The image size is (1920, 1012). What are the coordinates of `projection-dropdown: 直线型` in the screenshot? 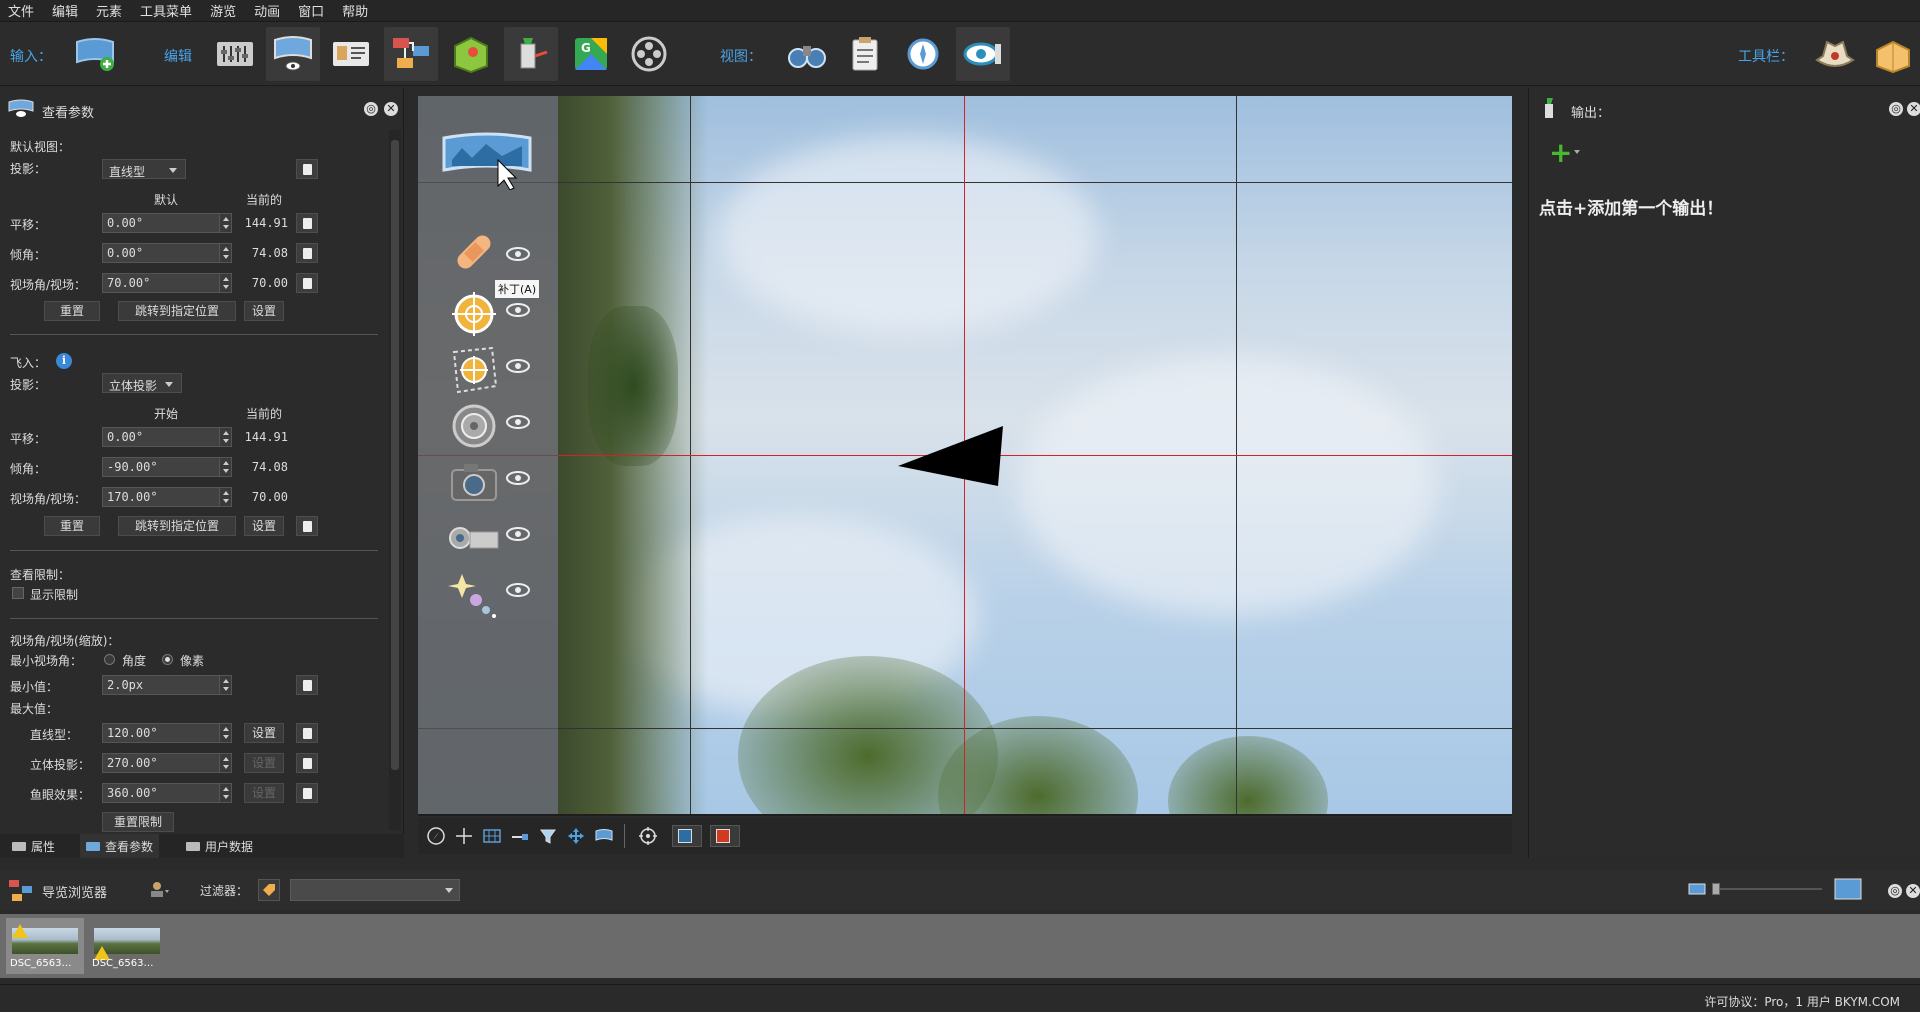 It's located at (144, 169).